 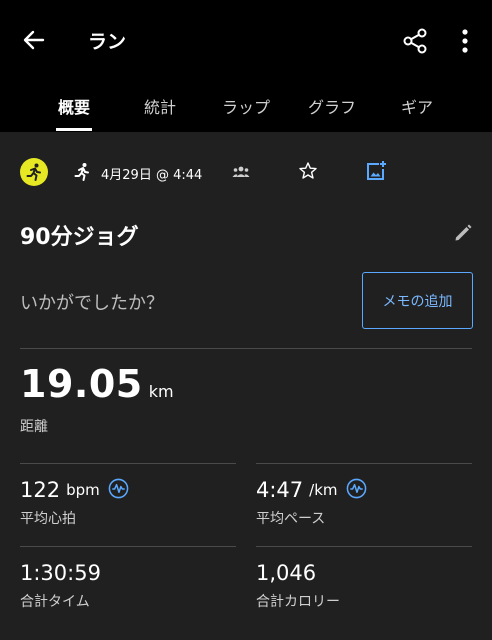 I want to click on feedback-prompt: いかがでしたか？, so click(x=92, y=303).